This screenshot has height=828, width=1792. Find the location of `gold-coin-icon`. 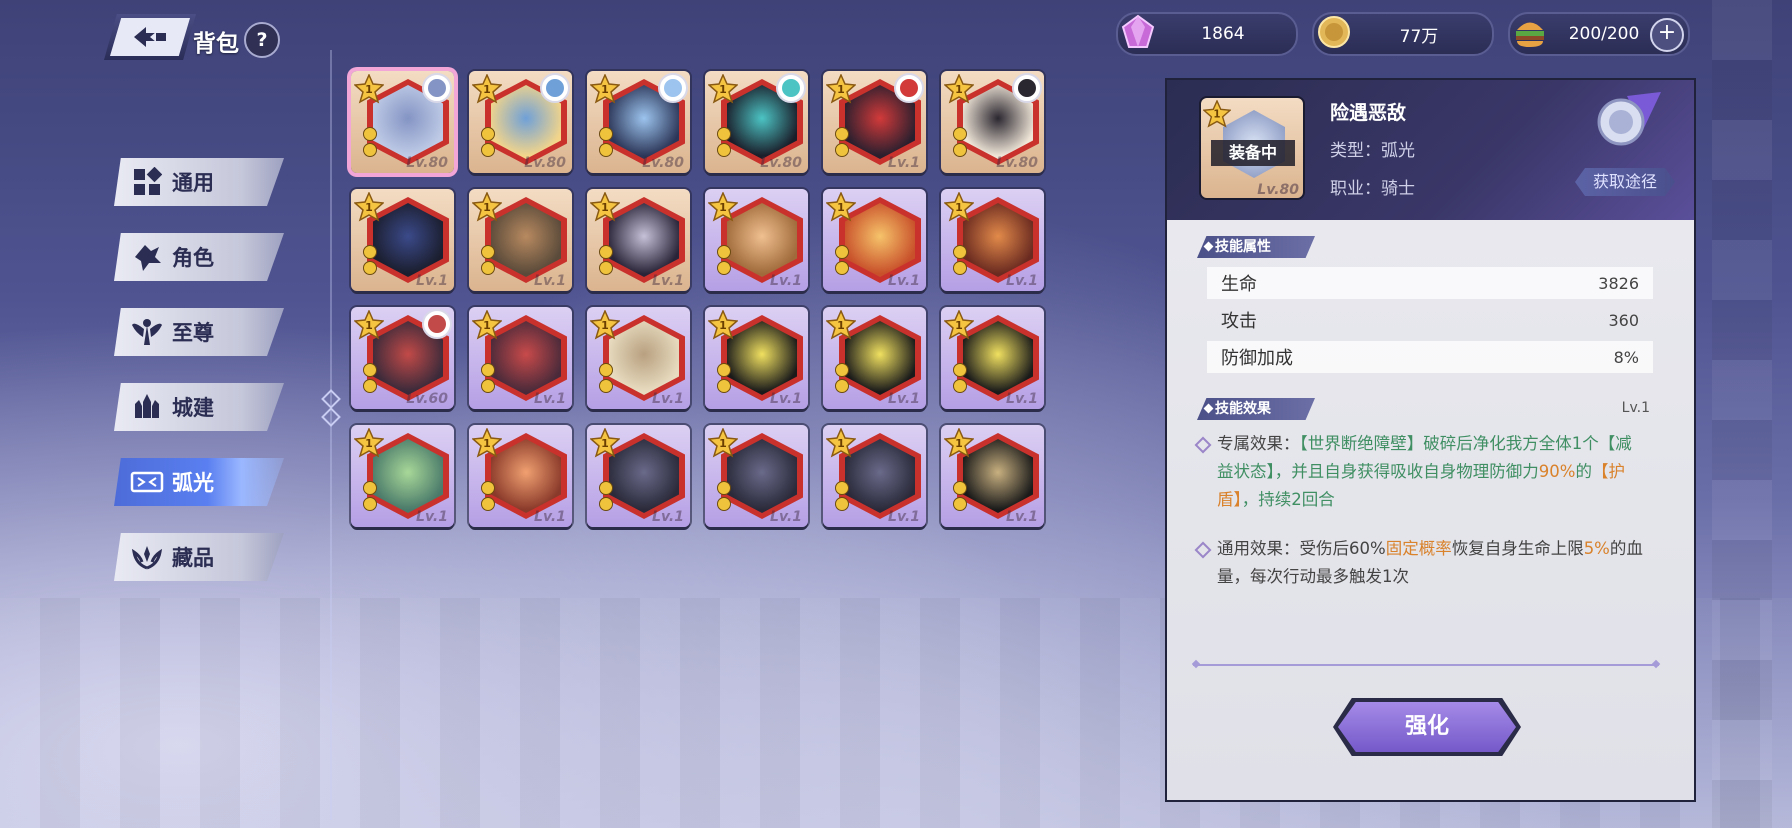

gold-coin-icon is located at coordinates (1334, 32).